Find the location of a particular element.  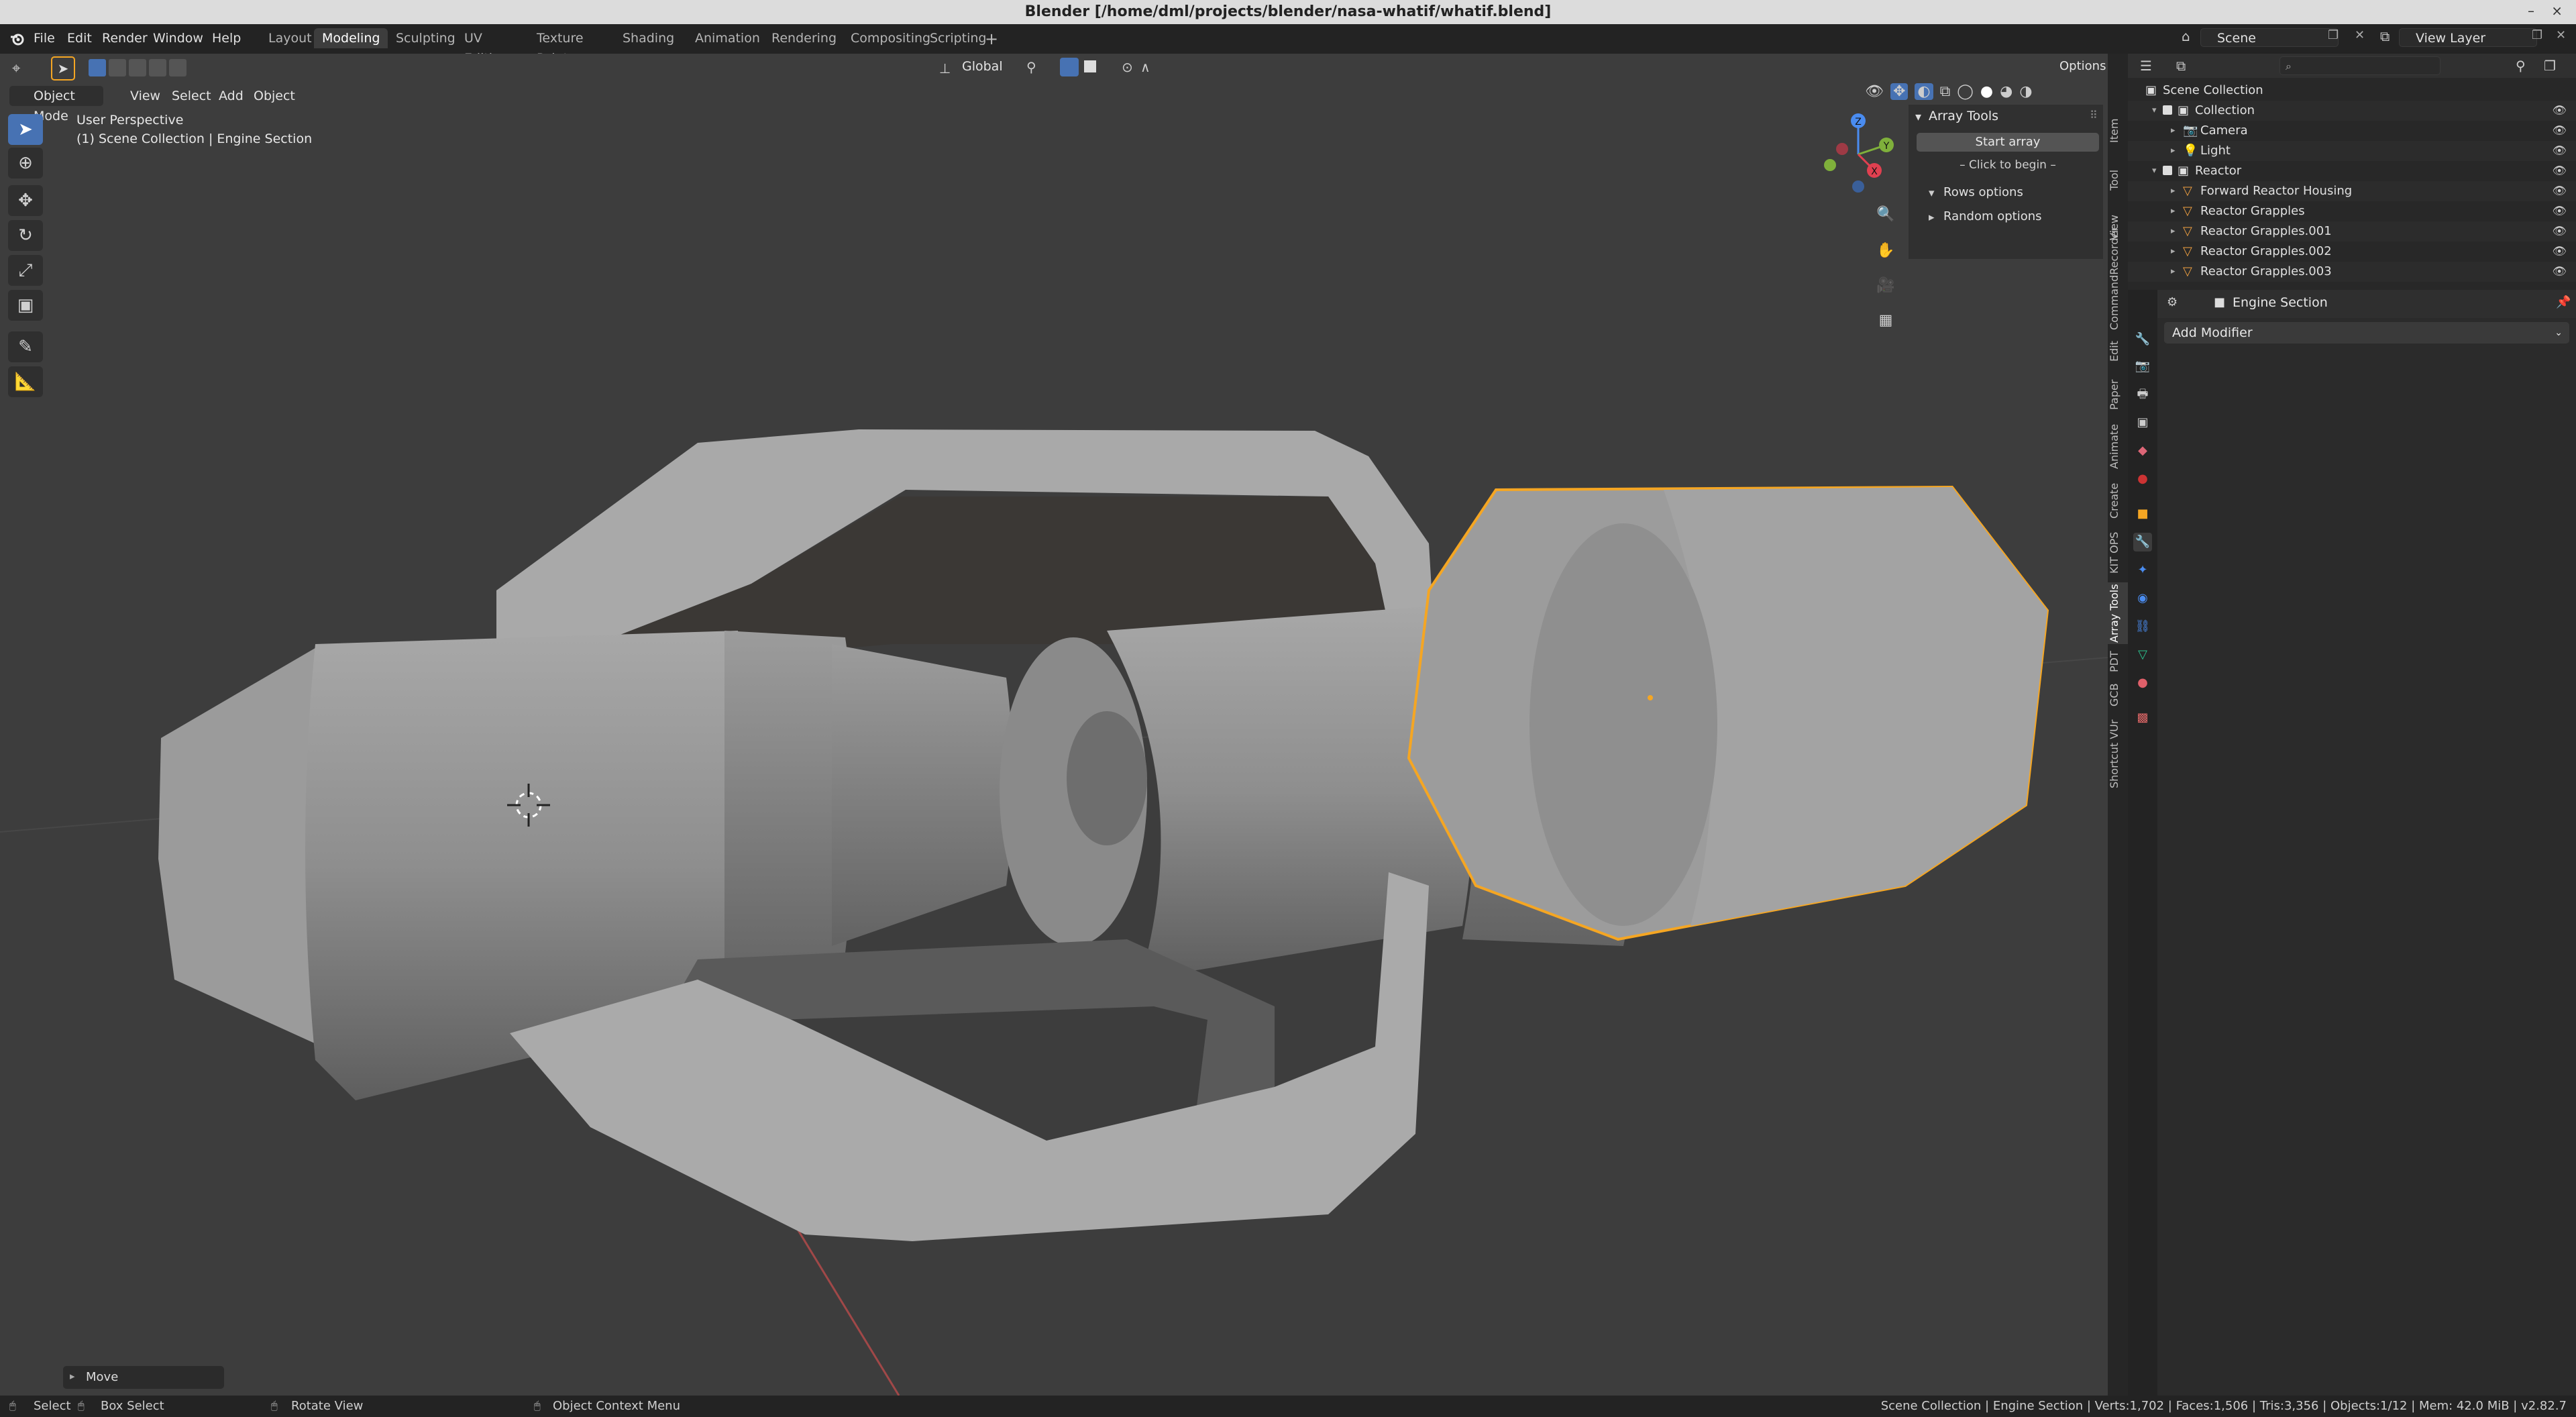

proportional-edit-icon: ⊙ is located at coordinates (1127, 67).